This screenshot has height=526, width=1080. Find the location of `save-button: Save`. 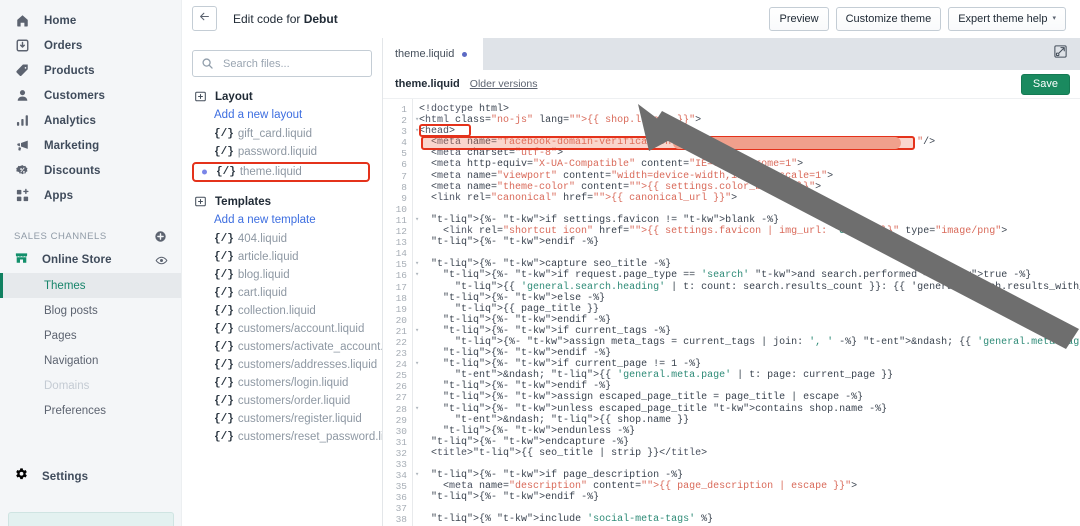

save-button: Save is located at coordinates (1045, 84).